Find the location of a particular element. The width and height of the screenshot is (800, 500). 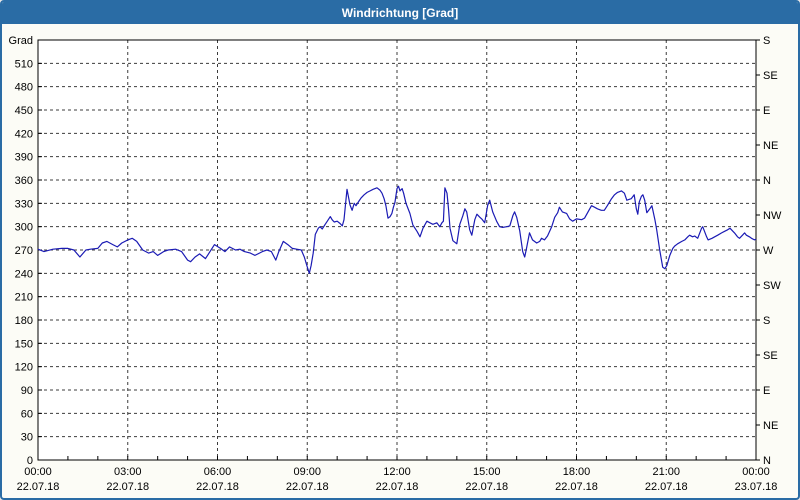

y-axis-left-label: 300 is located at coordinates (24, 228).